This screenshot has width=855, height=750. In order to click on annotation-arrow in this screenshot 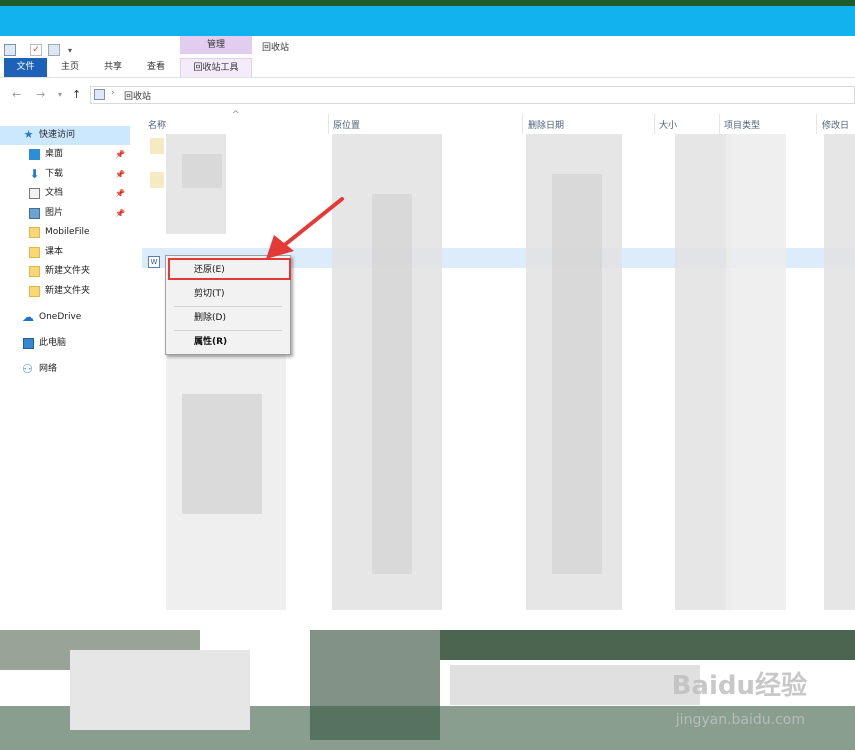, I will do `click(305, 228)`.